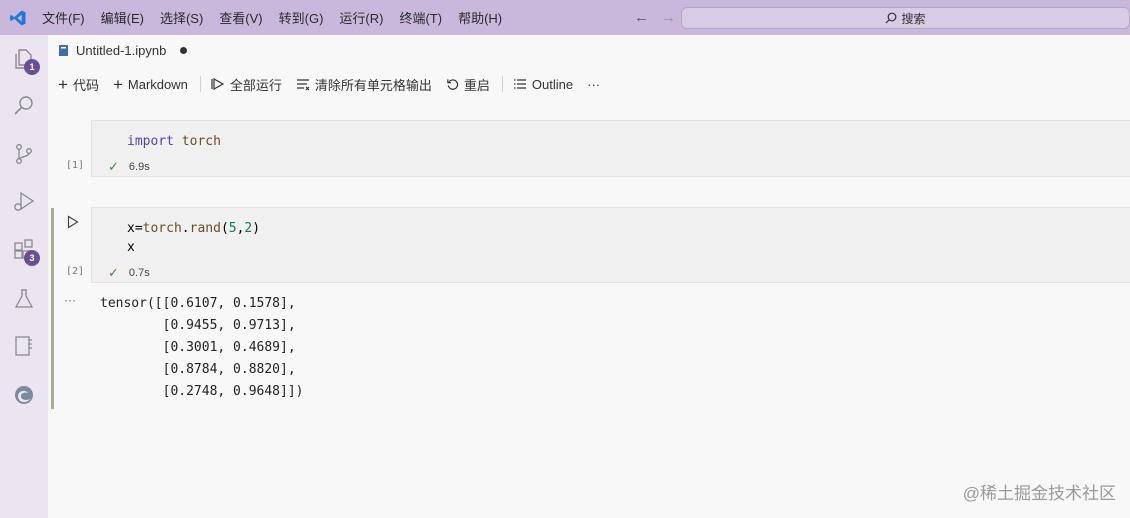 This screenshot has height=518, width=1130. What do you see at coordinates (193, 238) in the screenshot?
I see `cell-source: x=torch.rand(5,2) x` at bounding box center [193, 238].